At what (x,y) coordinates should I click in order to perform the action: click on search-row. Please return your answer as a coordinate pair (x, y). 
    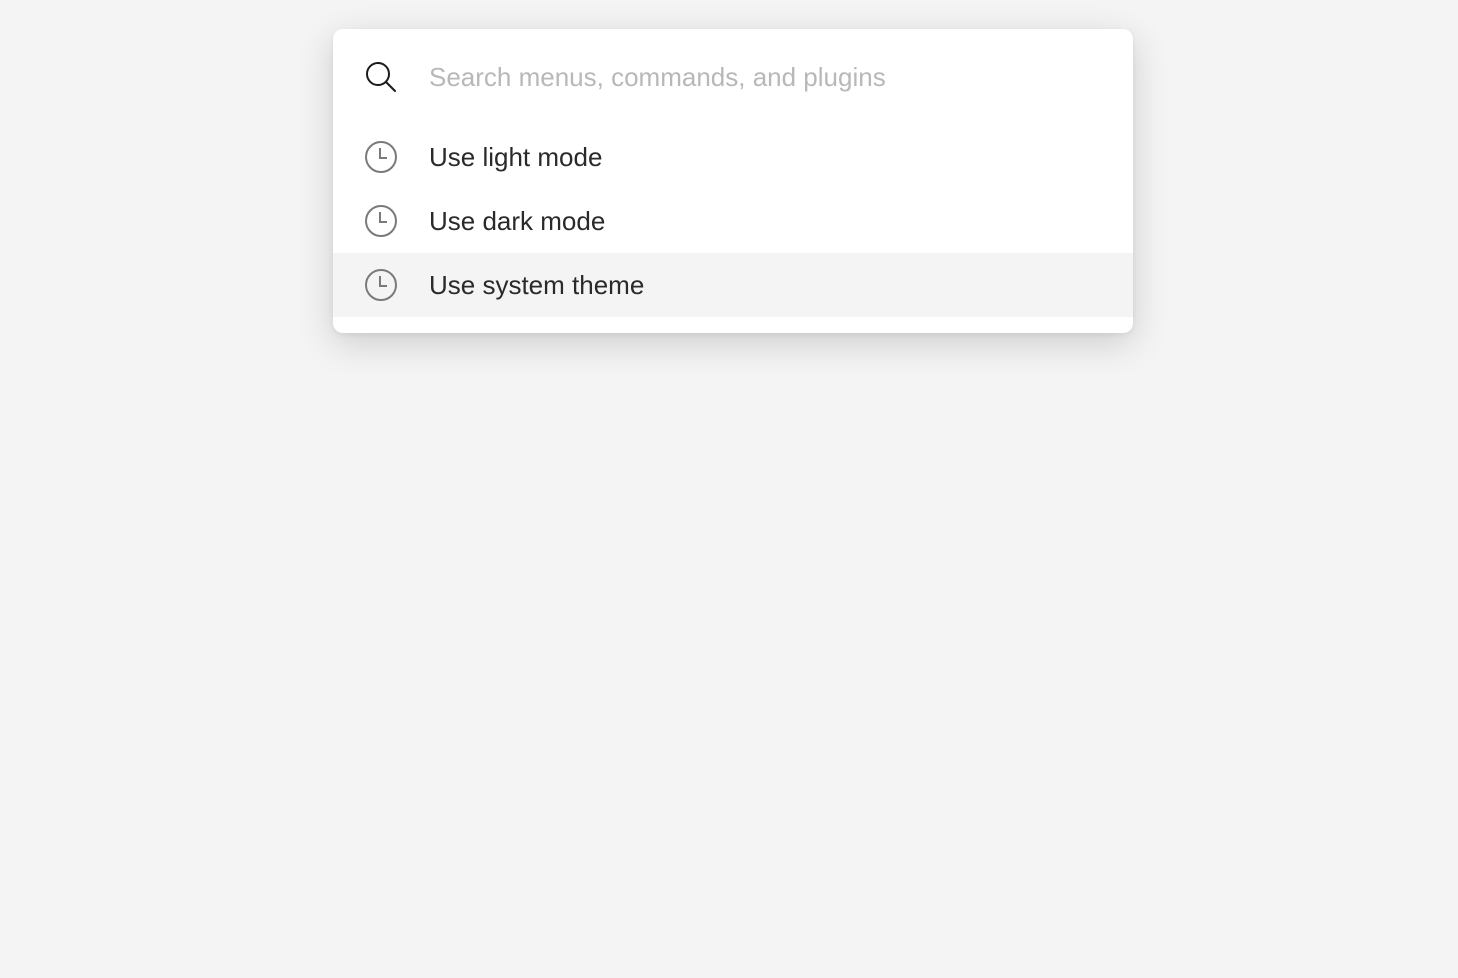
    Looking at the image, I should click on (733, 77).